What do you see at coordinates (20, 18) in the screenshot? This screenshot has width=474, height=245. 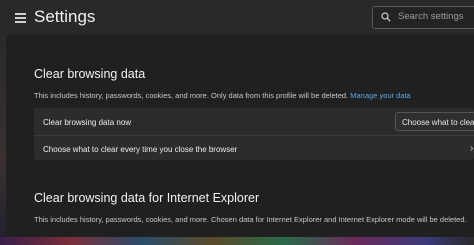 I see `hamburger-menu-icon` at bounding box center [20, 18].